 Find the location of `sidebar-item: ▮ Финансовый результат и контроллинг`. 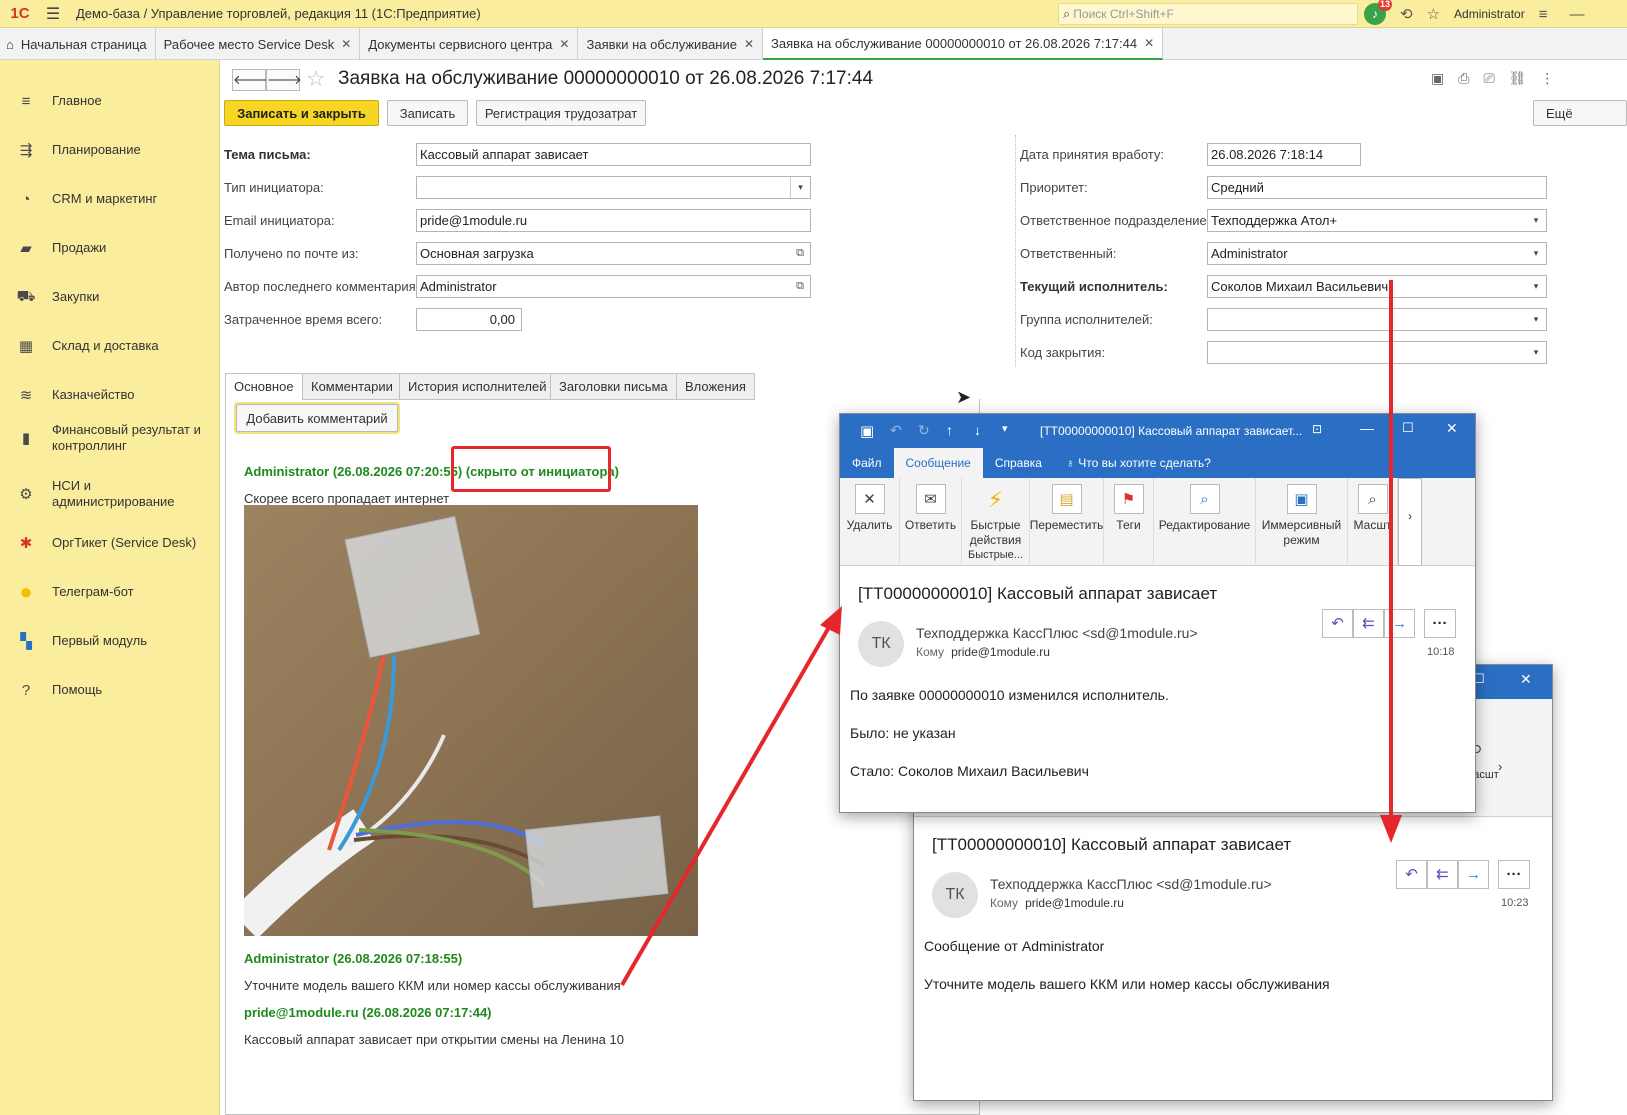

sidebar-item: ▮ Финансовый результат и контроллинг is located at coordinates (110, 438).